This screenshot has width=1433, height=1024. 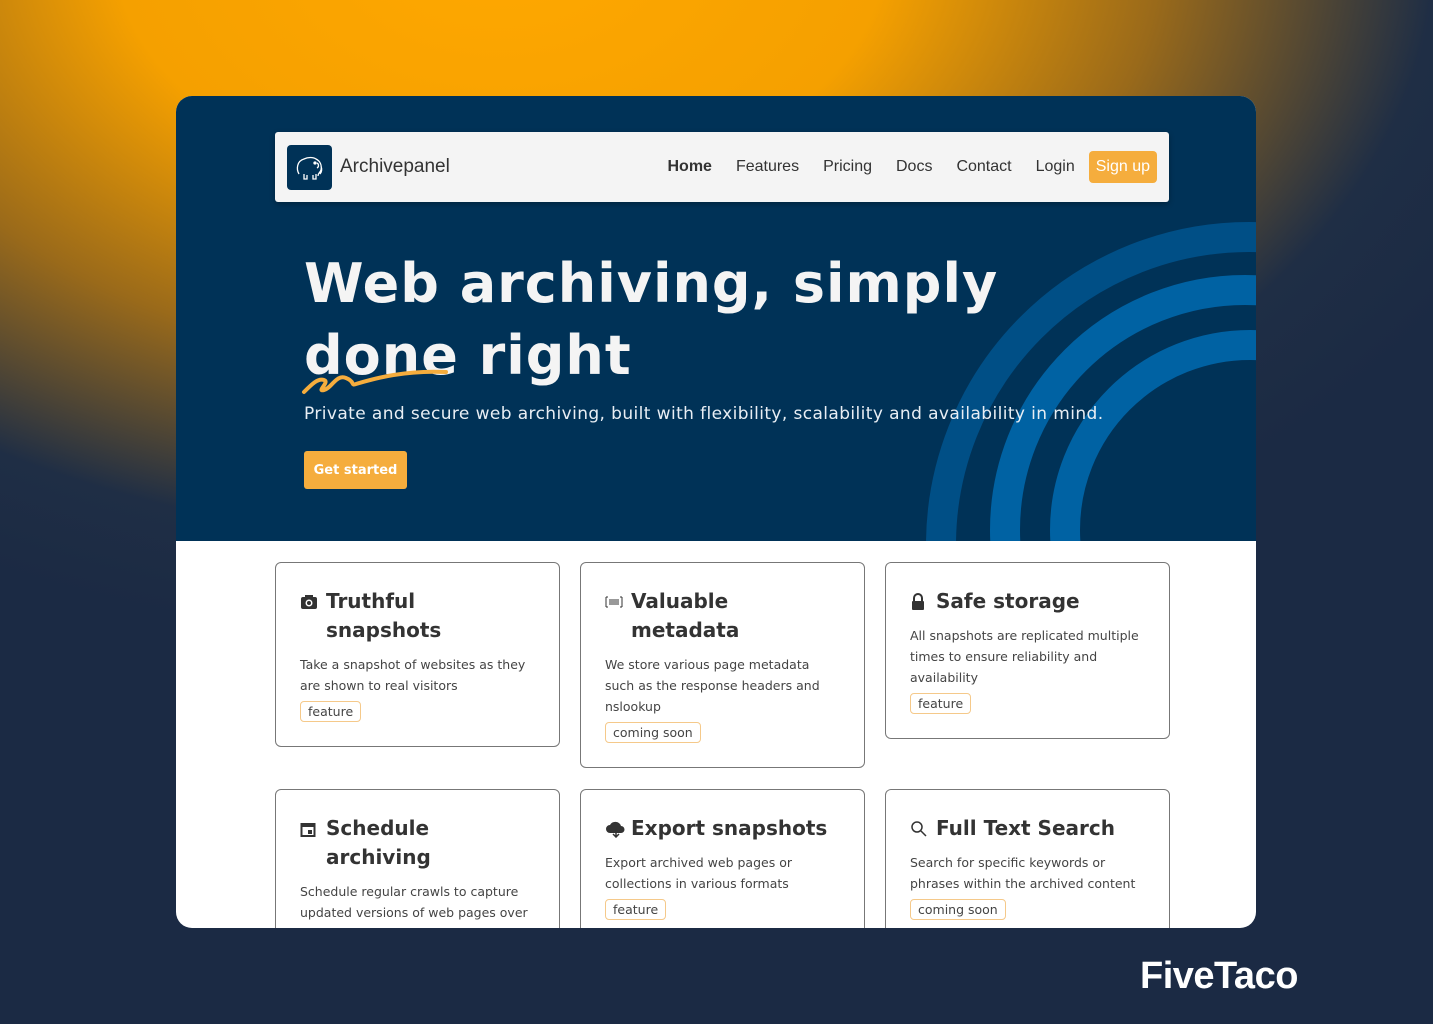 What do you see at coordinates (1122, 167) in the screenshot?
I see `signup-button: Sign up` at bounding box center [1122, 167].